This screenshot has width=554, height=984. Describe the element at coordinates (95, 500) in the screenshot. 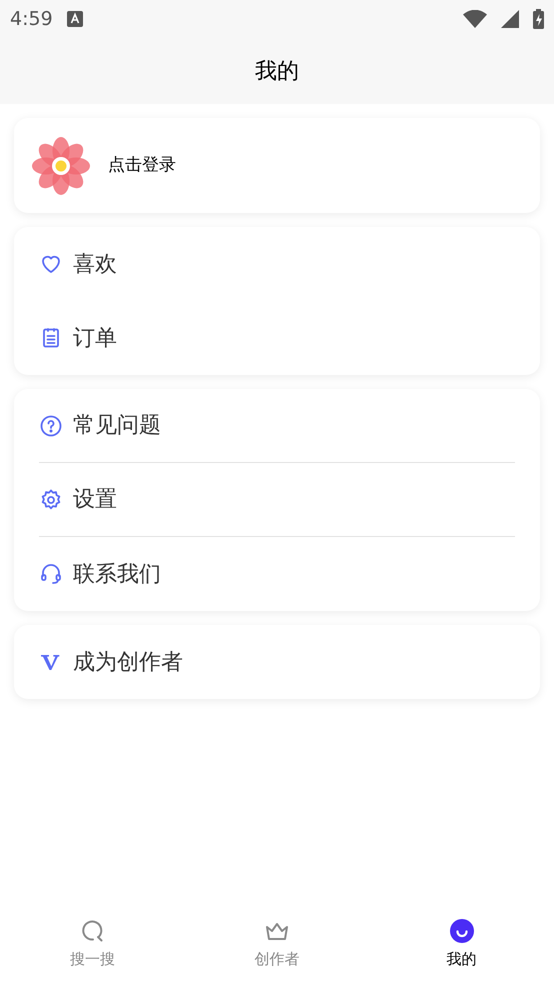

I see `menu-item-label: 设置` at that location.